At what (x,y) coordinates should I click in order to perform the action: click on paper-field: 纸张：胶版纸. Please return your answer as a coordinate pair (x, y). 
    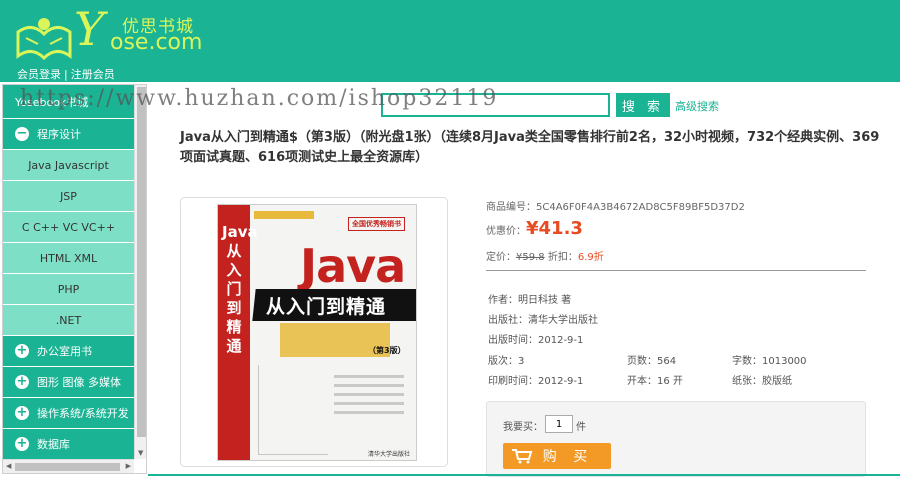
    Looking at the image, I should click on (762, 379).